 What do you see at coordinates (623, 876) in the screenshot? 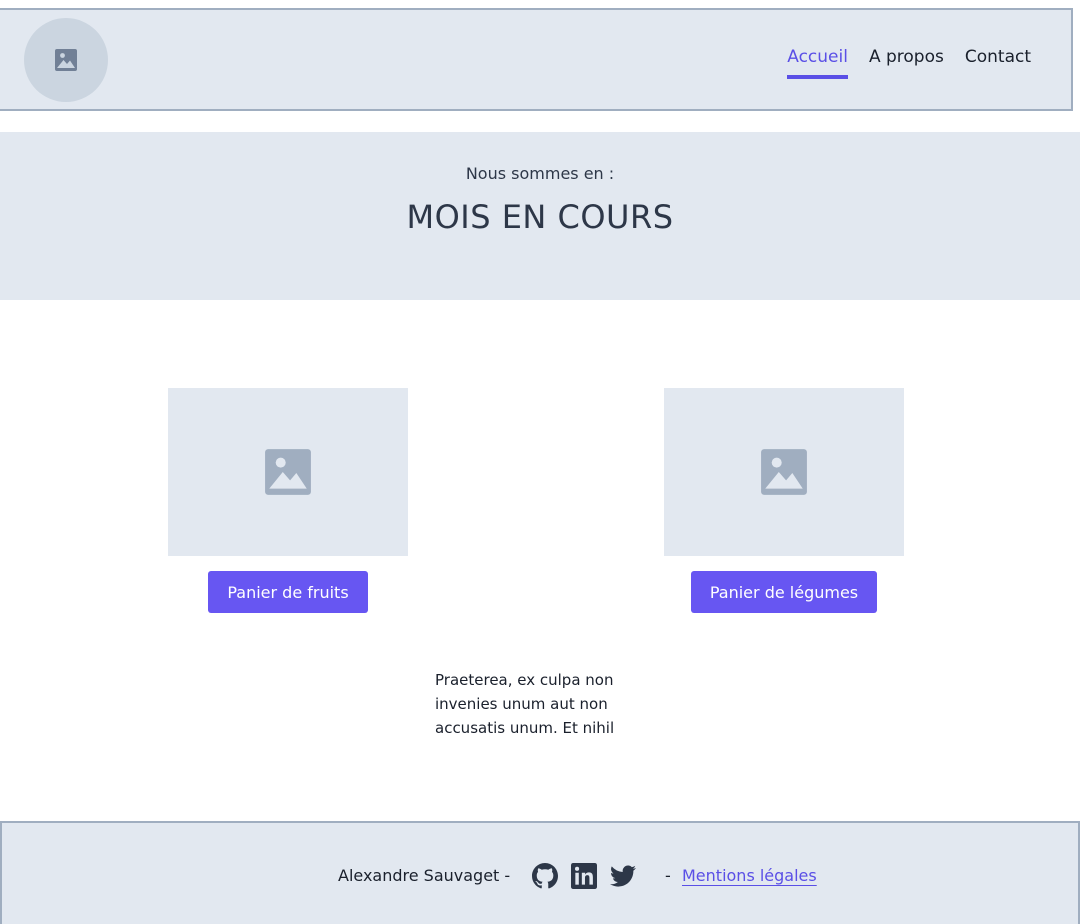
I see `twitter-icon` at bounding box center [623, 876].